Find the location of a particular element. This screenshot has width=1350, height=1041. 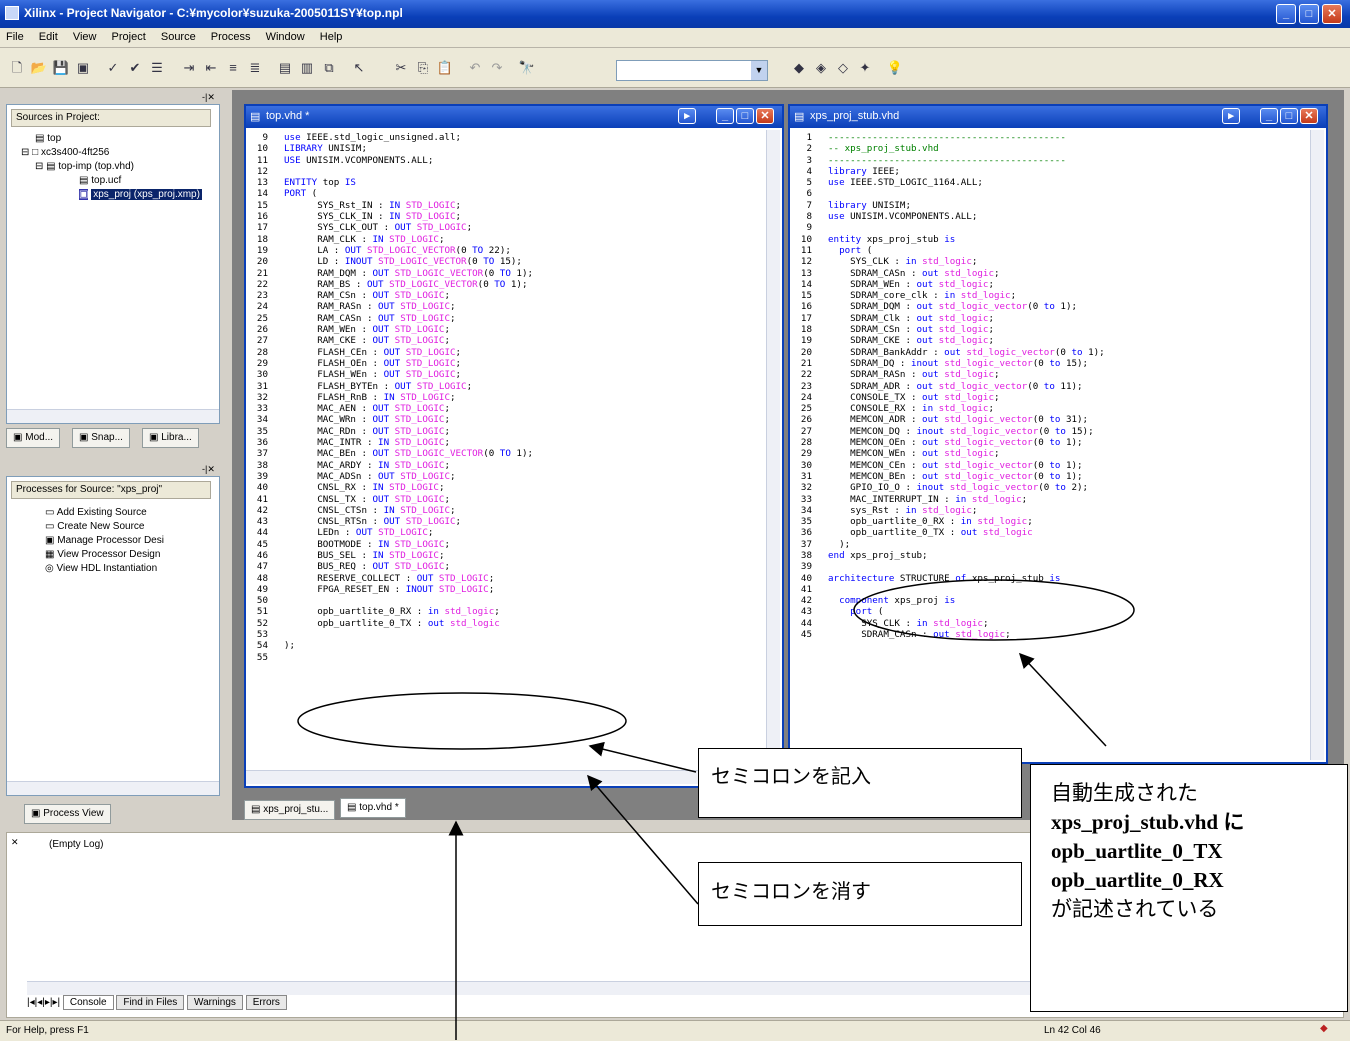

highlight-ellipse-left is located at coordinates (462, 721).